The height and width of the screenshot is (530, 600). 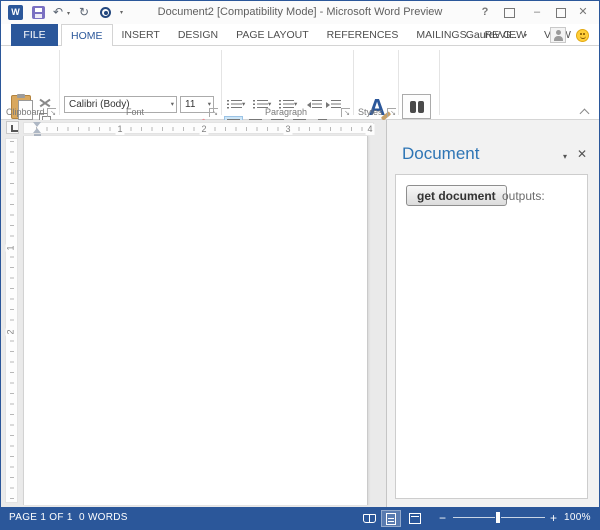 I want to click on feedback-smiley-icon, so click(x=582, y=35).